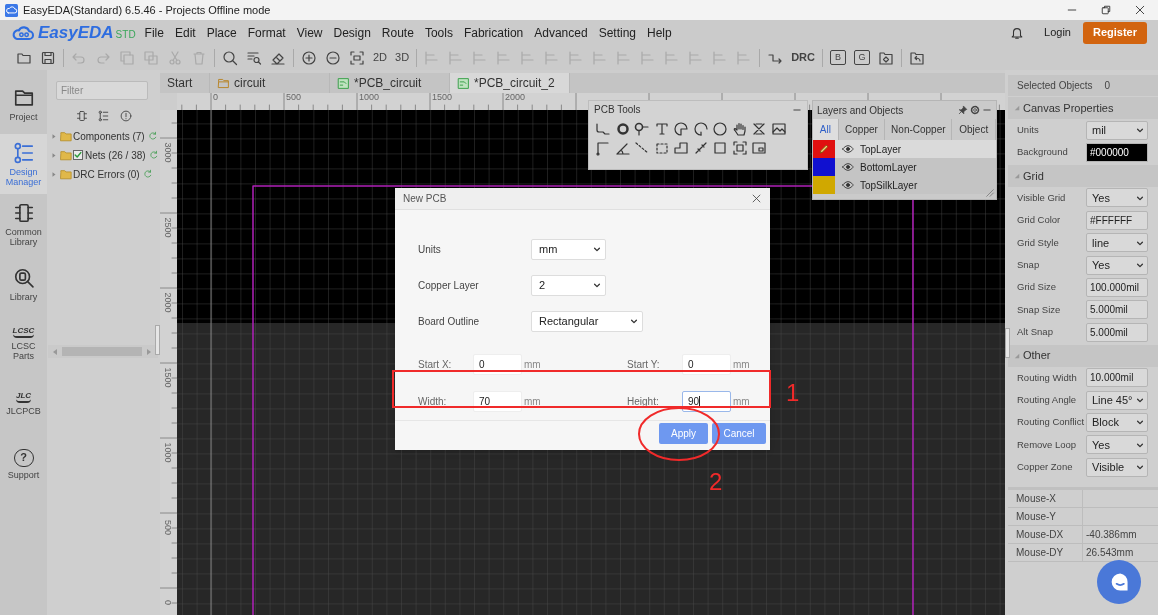 Image resolution: width=1158 pixels, height=615 pixels. What do you see at coordinates (180, 83) in the screenshot?
I see `tab-label: Start` at bounding box center [180, 83].